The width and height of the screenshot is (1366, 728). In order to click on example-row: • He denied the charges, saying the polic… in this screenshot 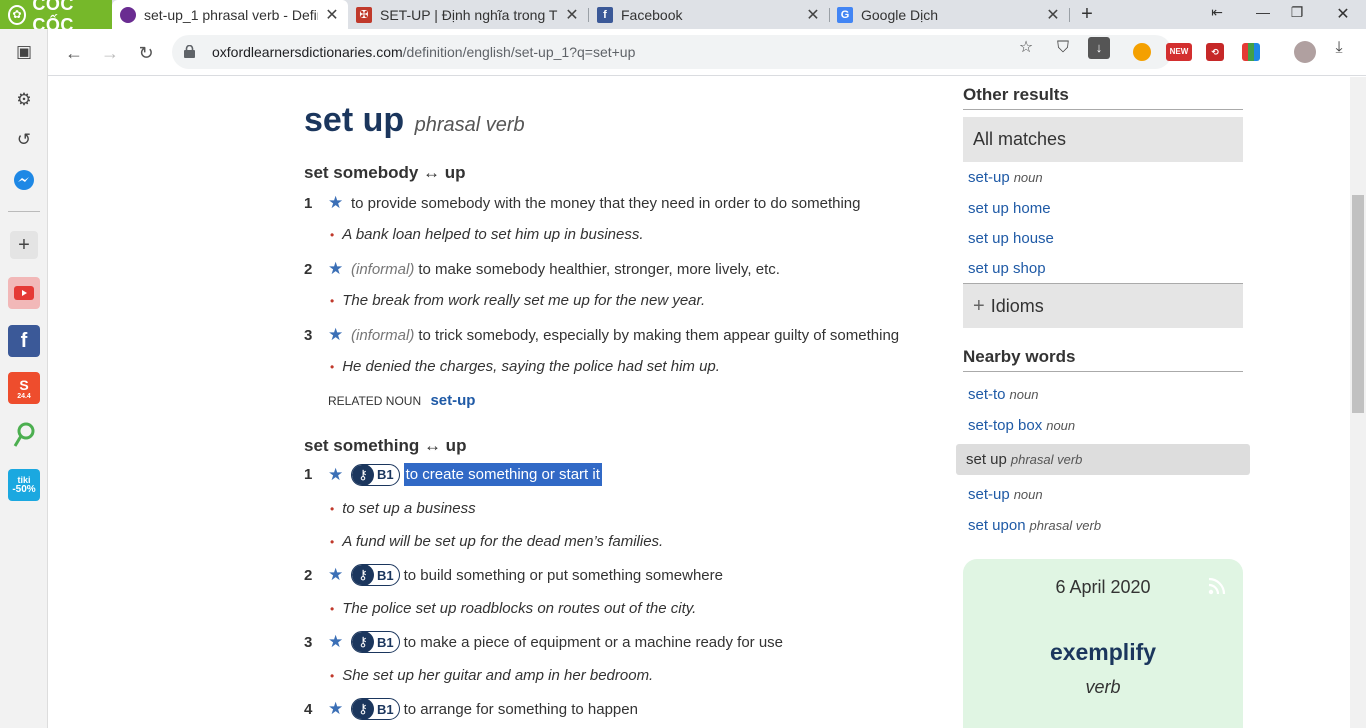, I will do `click(525, 366)`.